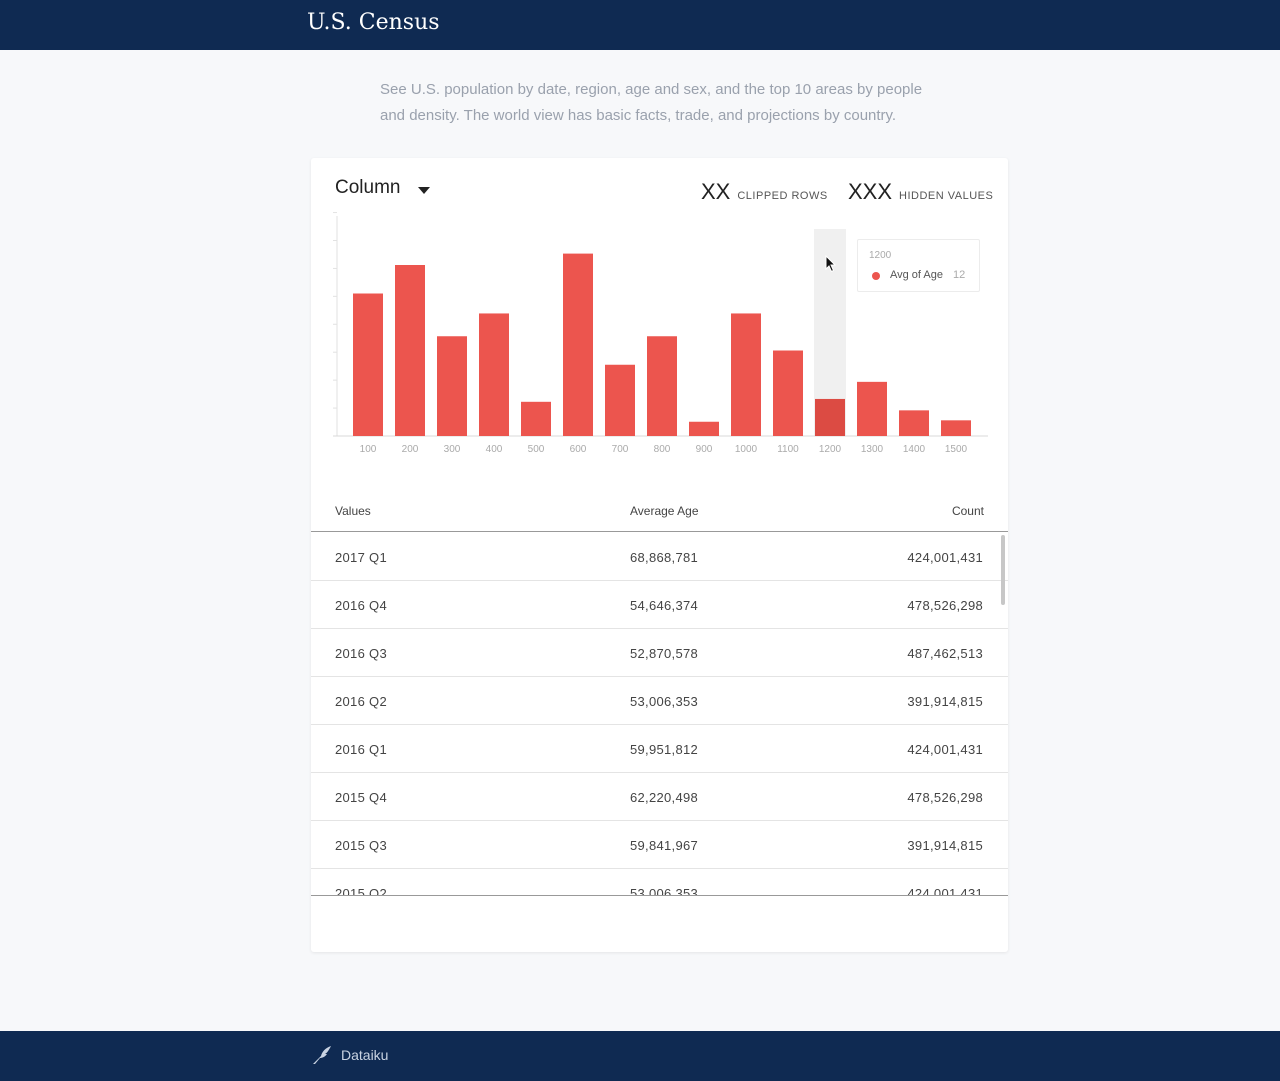  I want to click on table-row: 2016 Q2 53,006,353 391,914,815, so click(659, 701).